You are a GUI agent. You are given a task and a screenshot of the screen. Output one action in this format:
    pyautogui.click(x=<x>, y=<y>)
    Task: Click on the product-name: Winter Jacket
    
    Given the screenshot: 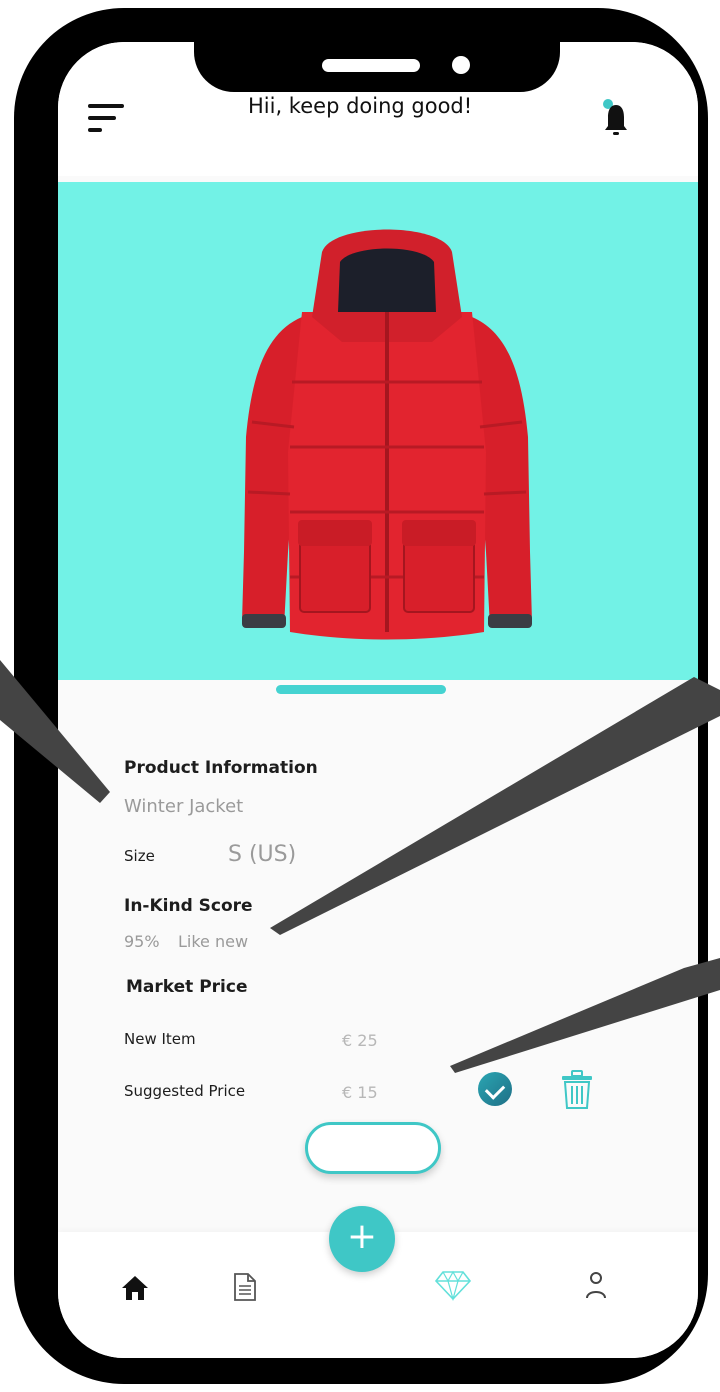 What is the action you would take?
    pyautogui.click(x=184, y=806)
    